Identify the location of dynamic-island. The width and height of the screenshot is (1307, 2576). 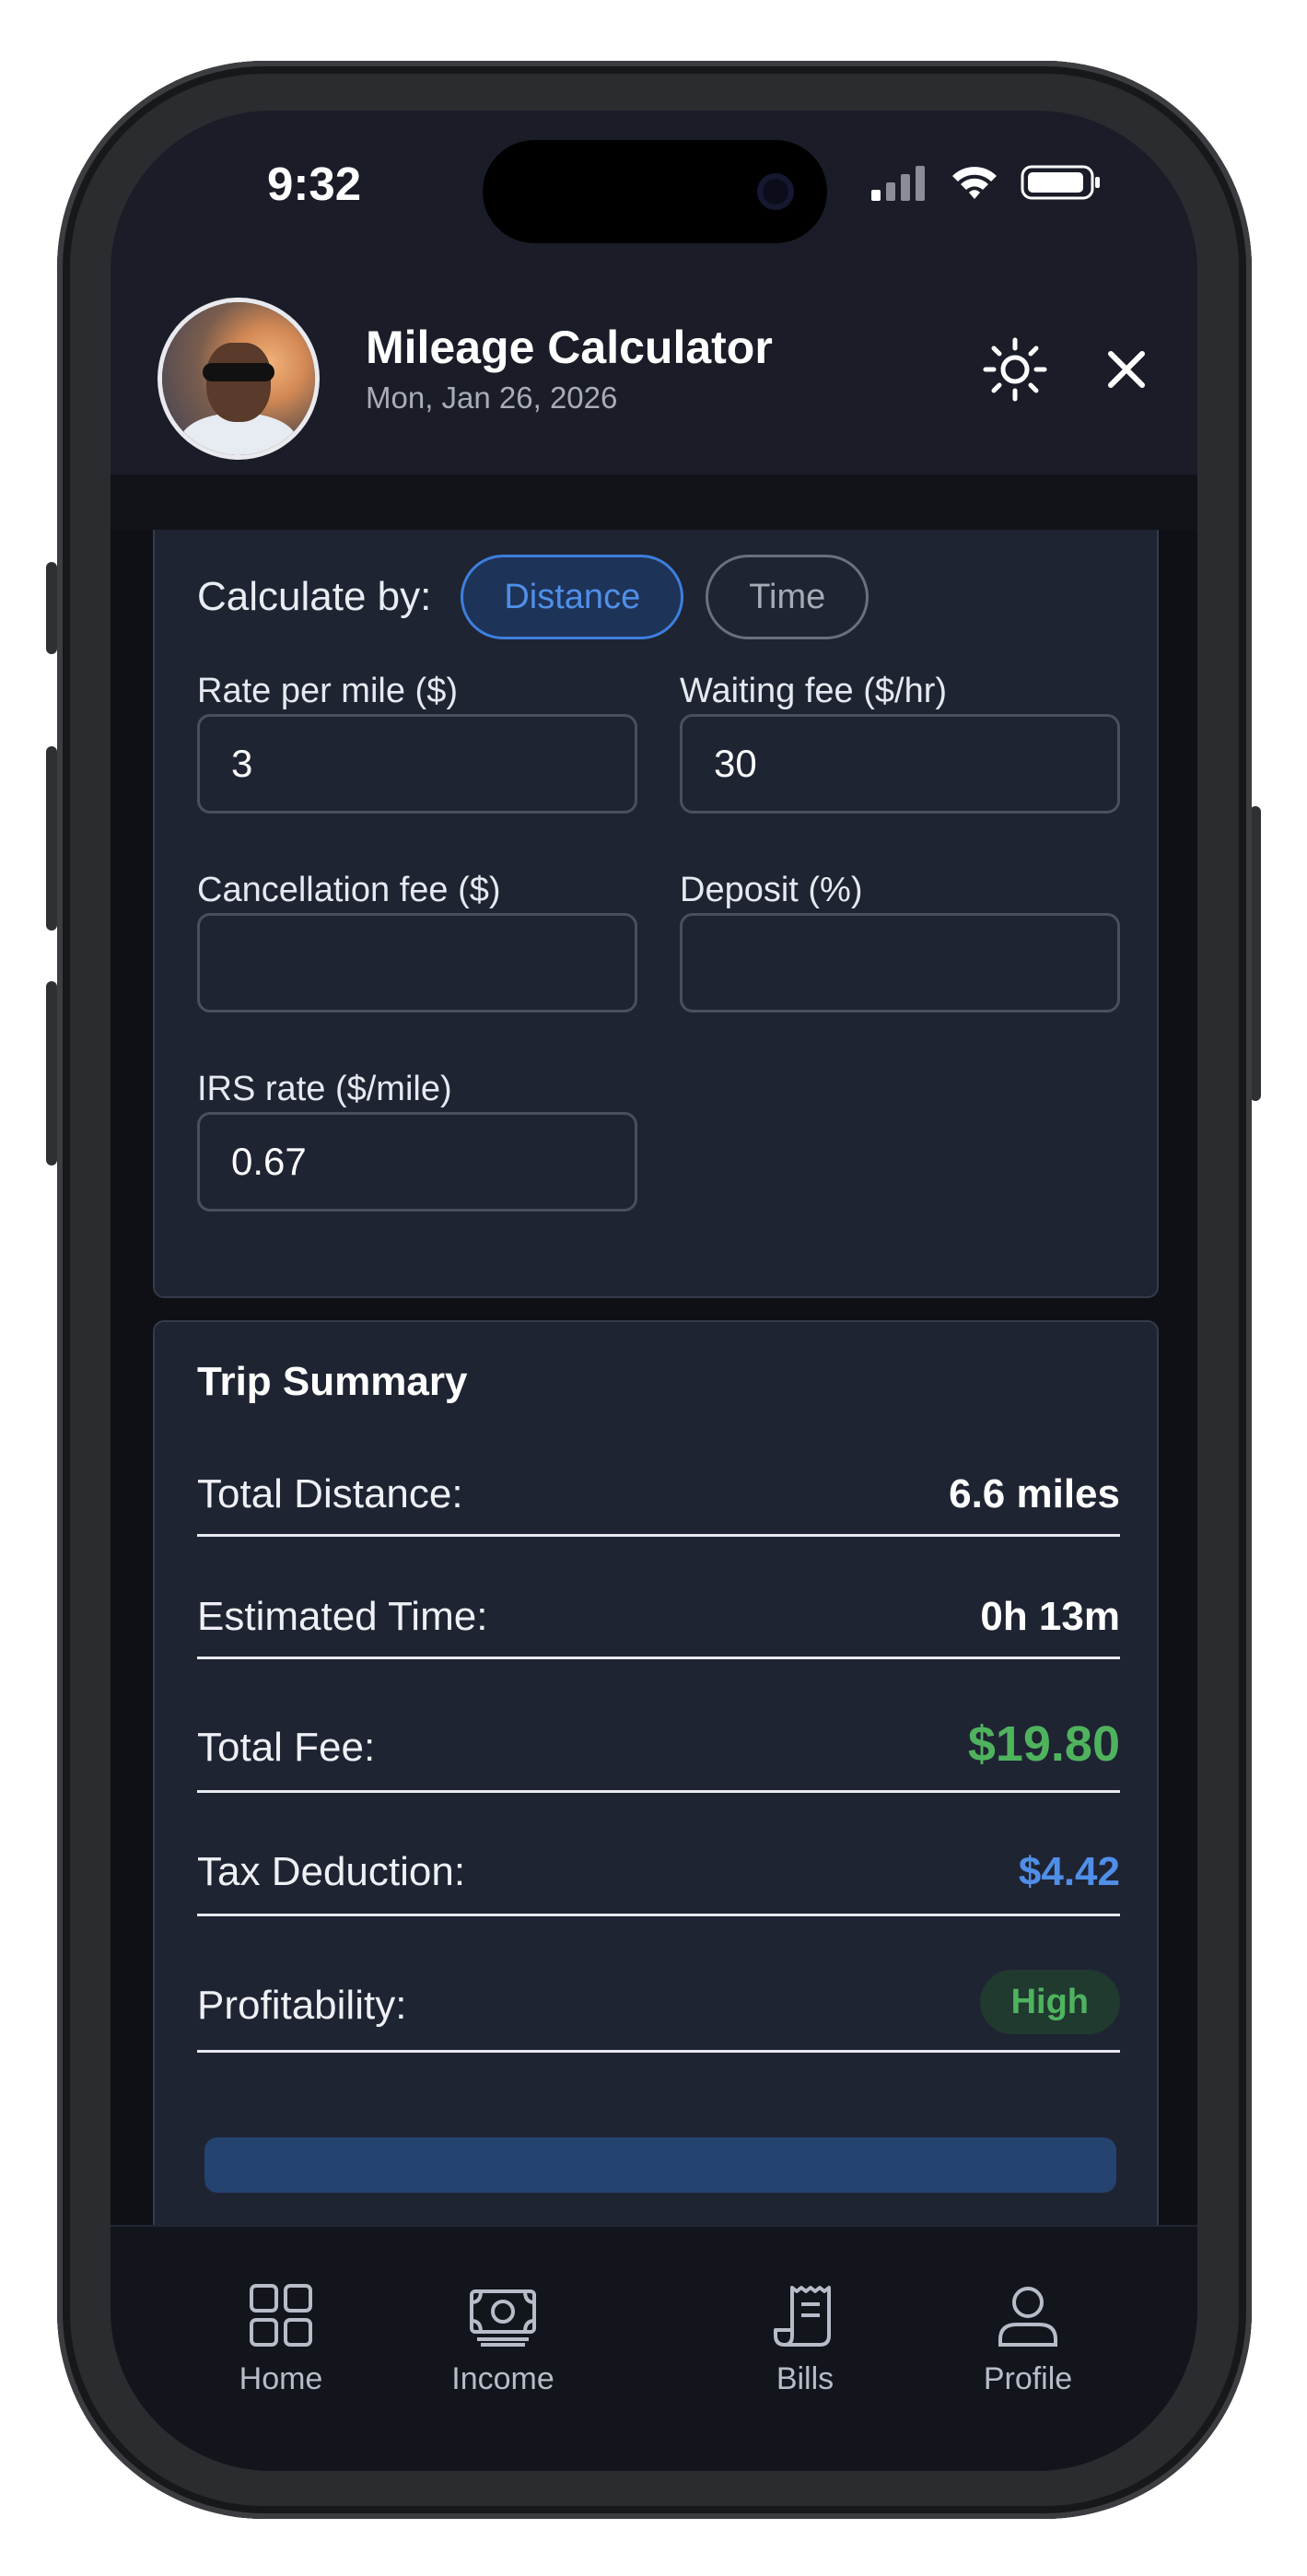
(655, 191).